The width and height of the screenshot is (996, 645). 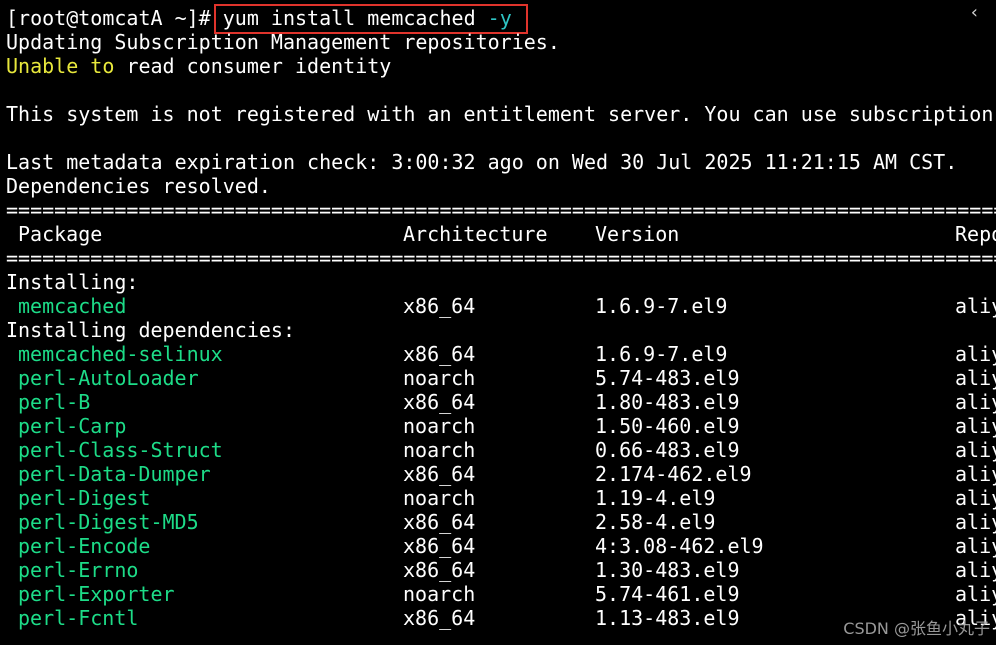 I want to click on header-package: Package, so click(x=60, y=234).